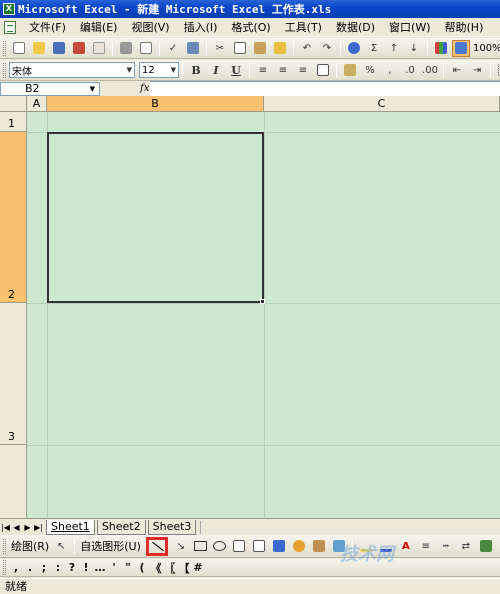 The height and width of the screenshot is (594, 500). I want to click on tab-sheet2: Sheet2, so click(121, 527).